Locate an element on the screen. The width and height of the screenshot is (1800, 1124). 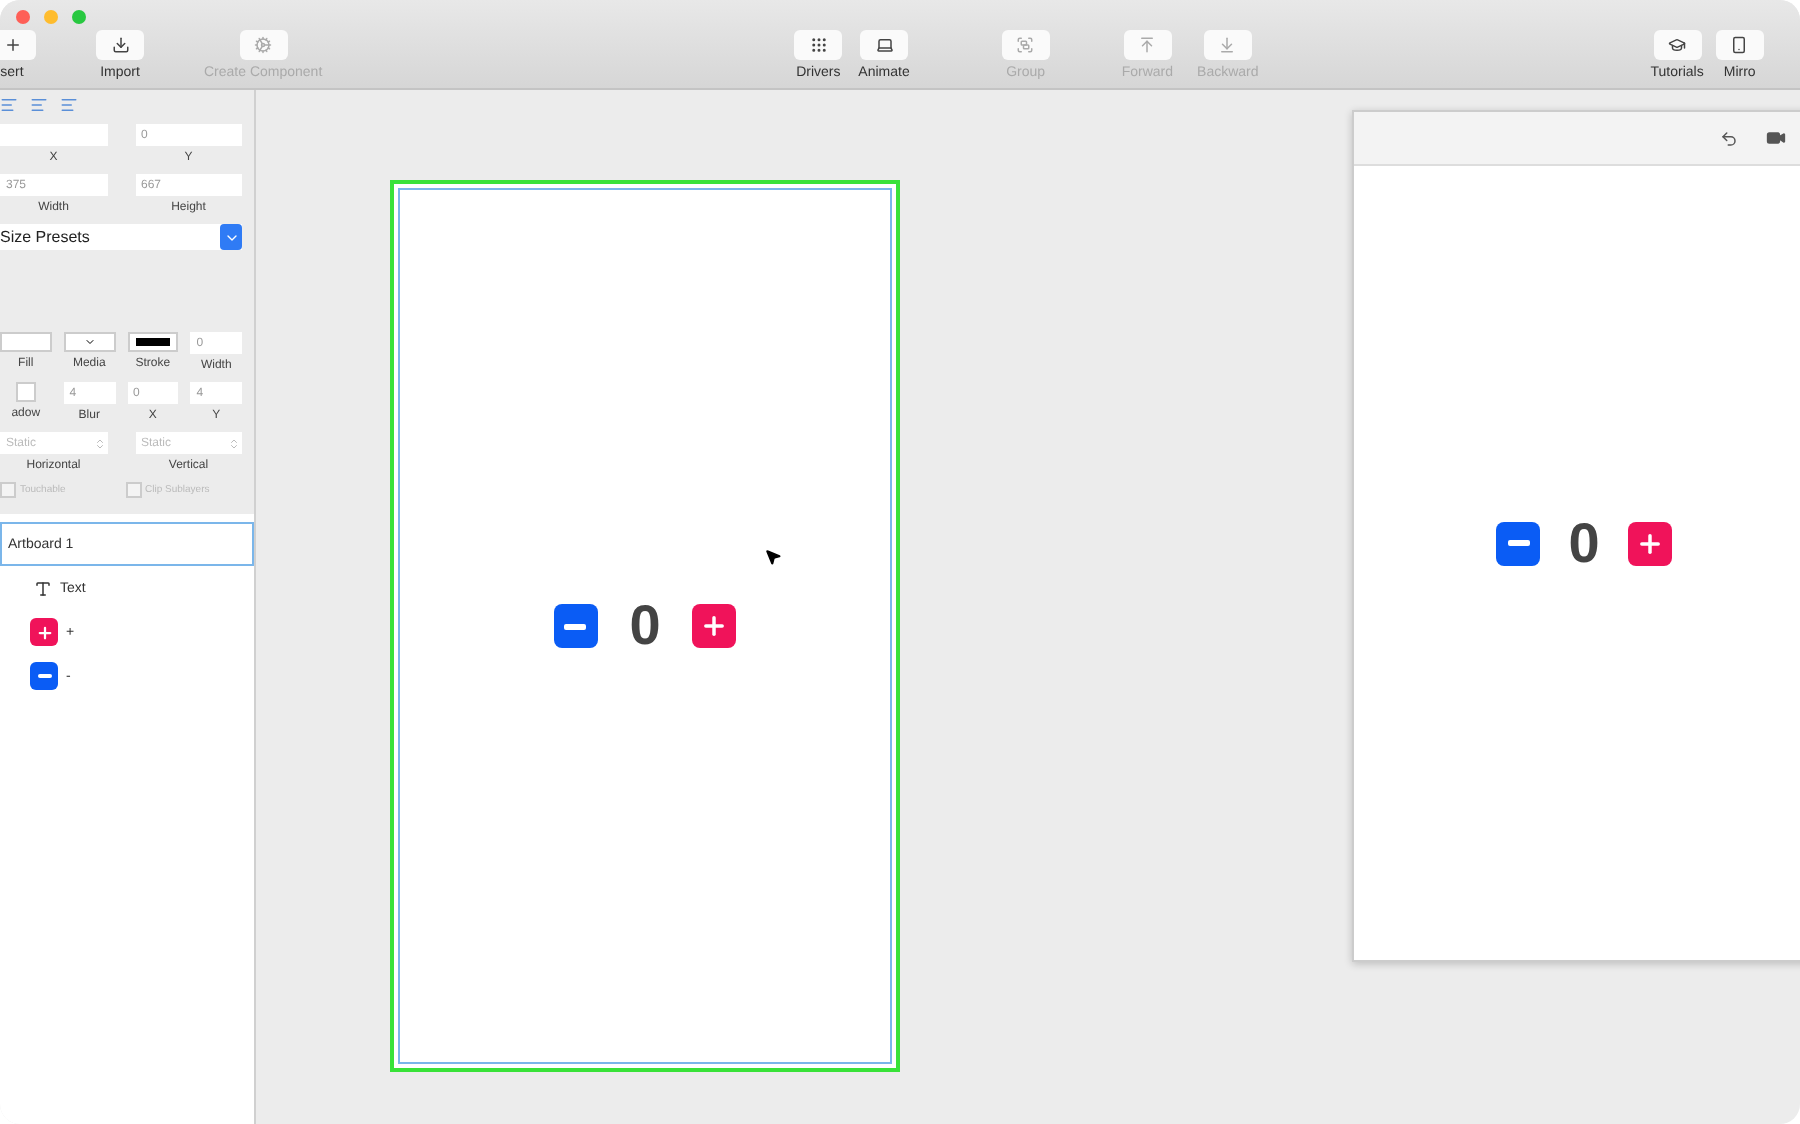
phone-icon is located at coordinates (1739, 45).